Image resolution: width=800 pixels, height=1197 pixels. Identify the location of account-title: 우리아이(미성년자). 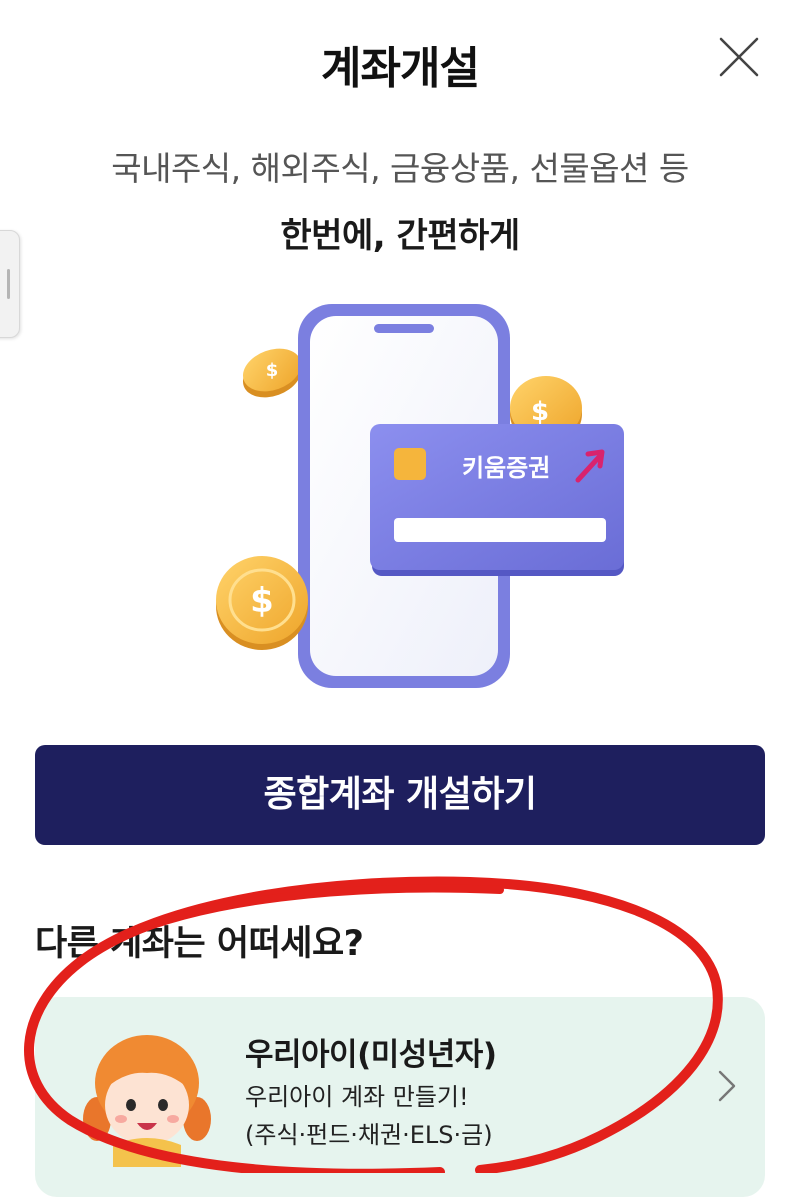
(371, 1055).